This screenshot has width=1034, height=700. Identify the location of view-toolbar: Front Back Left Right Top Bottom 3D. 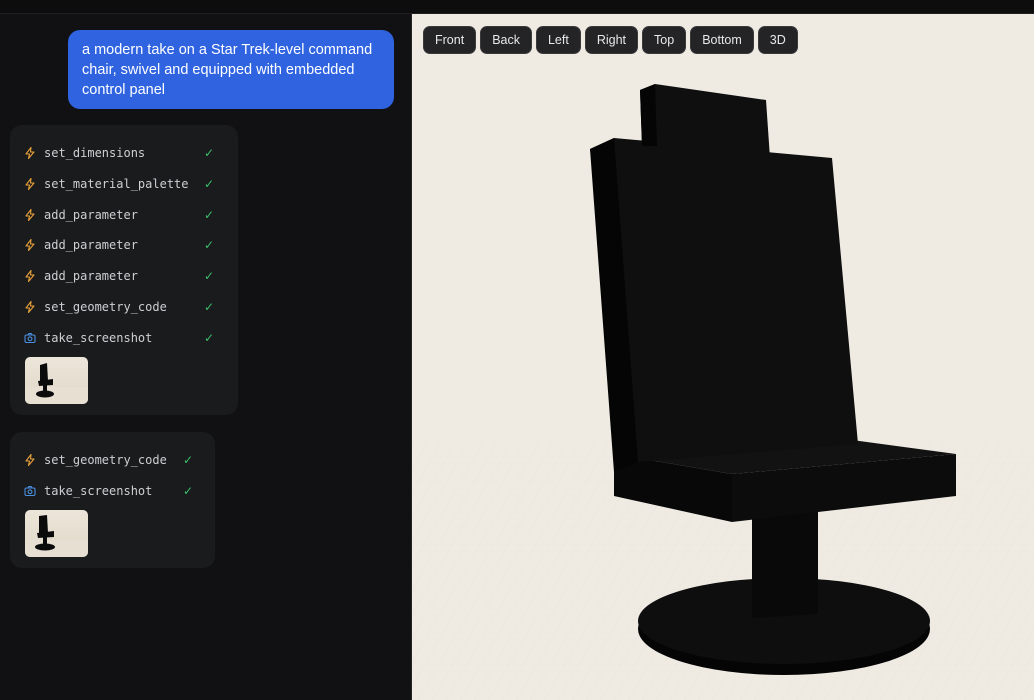
(610, 40).